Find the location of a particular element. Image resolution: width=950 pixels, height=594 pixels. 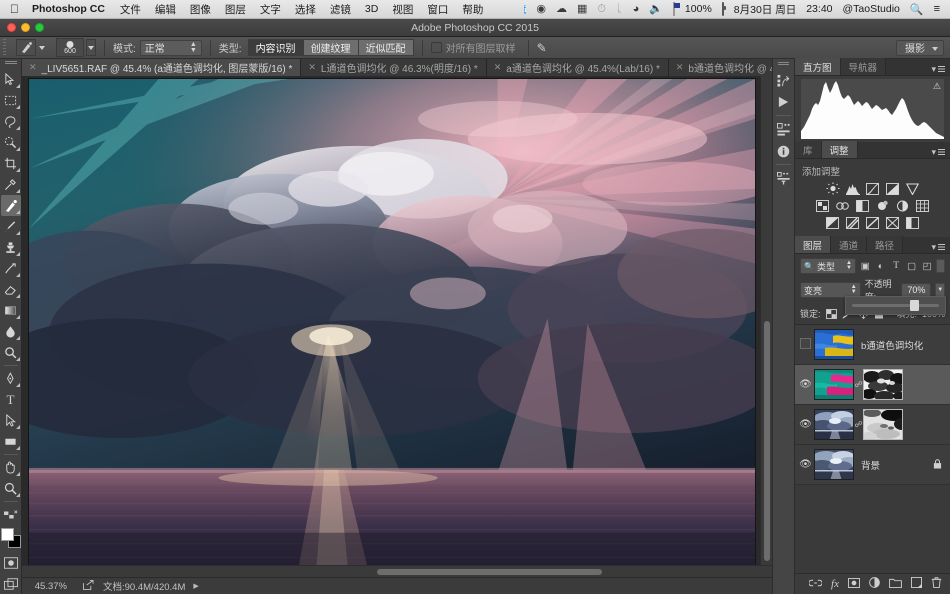

filter-pixel-icon: ▣ is located at coordinates (865, 266).